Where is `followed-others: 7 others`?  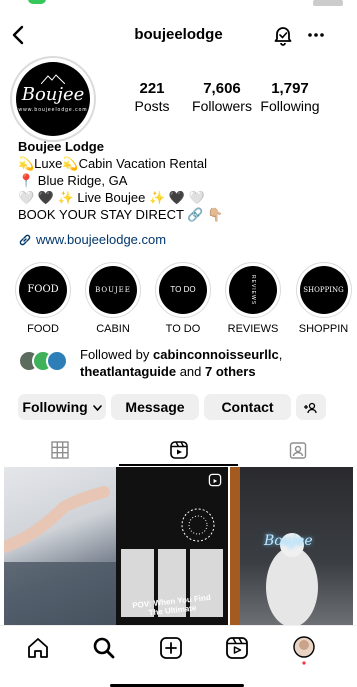
followed-others: 7 others is located at coordinates (230, 371).